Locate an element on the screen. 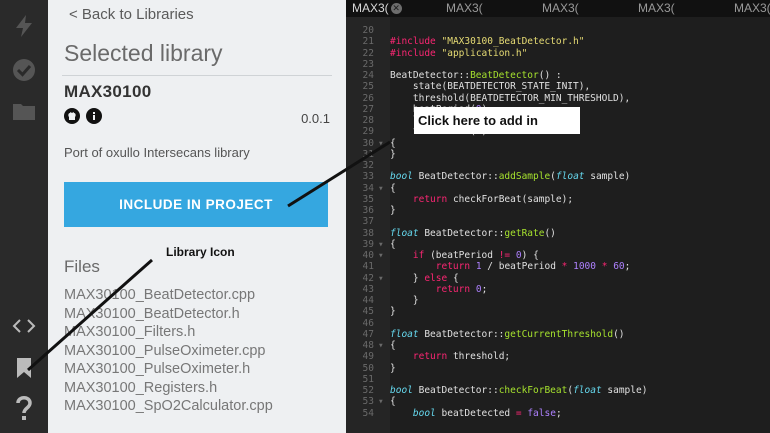  library-icon-arrow-line is located at coordinates (90, 315).